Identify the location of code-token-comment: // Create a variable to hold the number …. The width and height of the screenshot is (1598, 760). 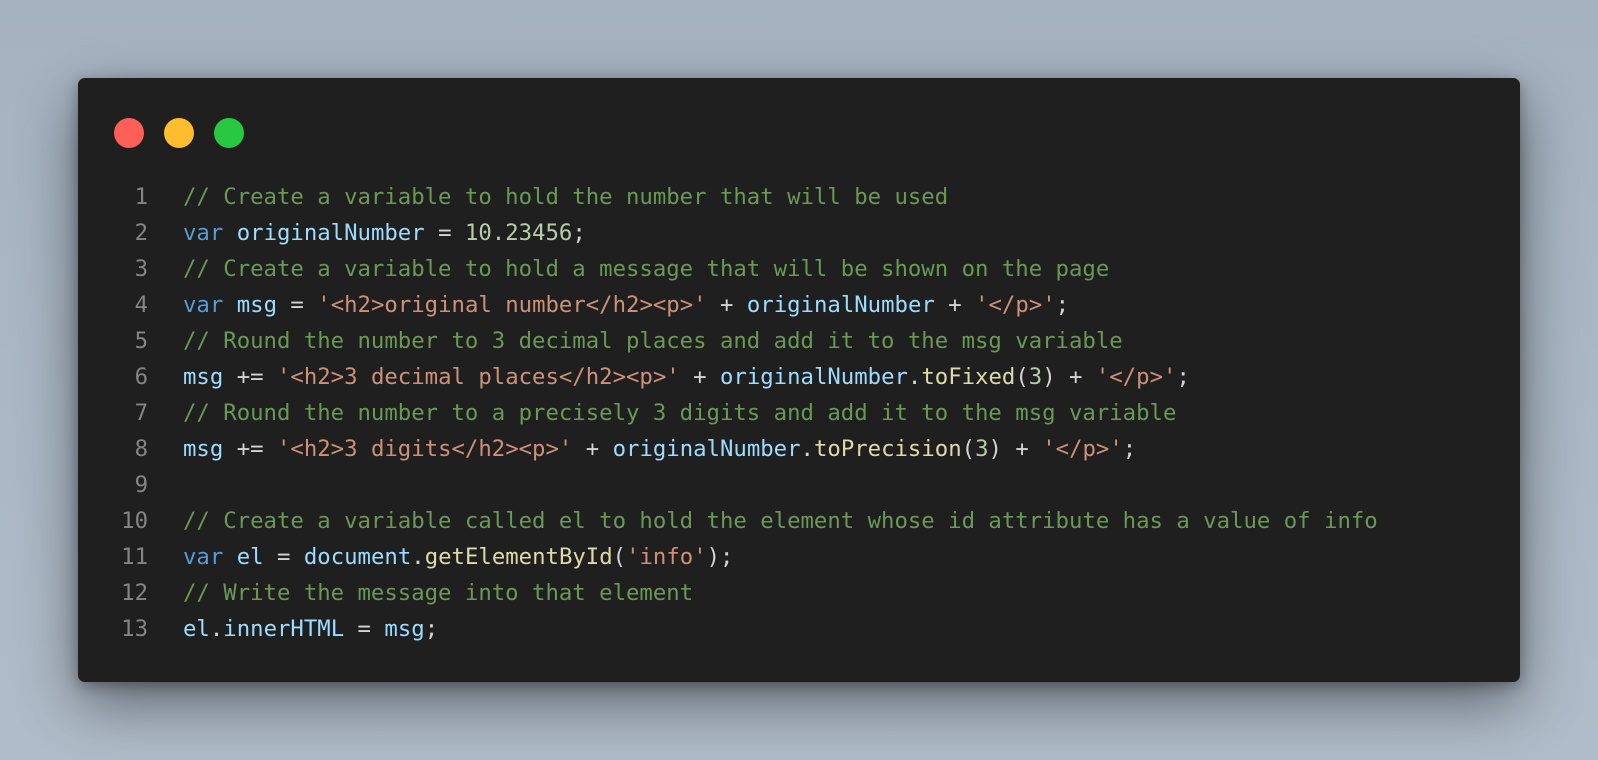
(566, 197).